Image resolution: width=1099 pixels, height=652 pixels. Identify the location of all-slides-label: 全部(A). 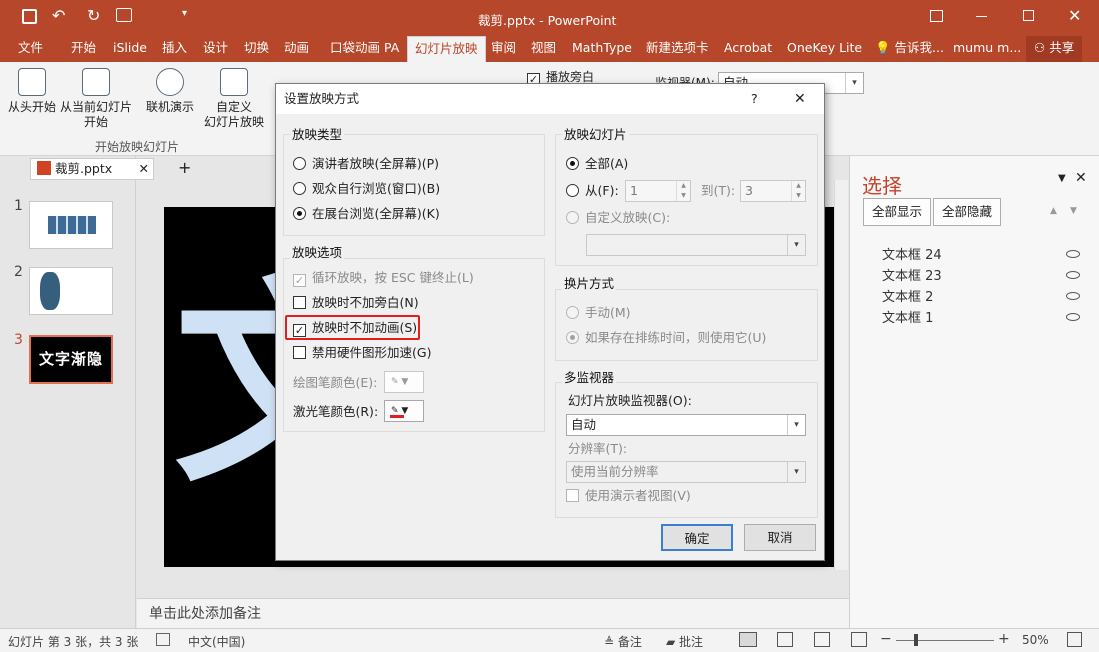
(607, 163).